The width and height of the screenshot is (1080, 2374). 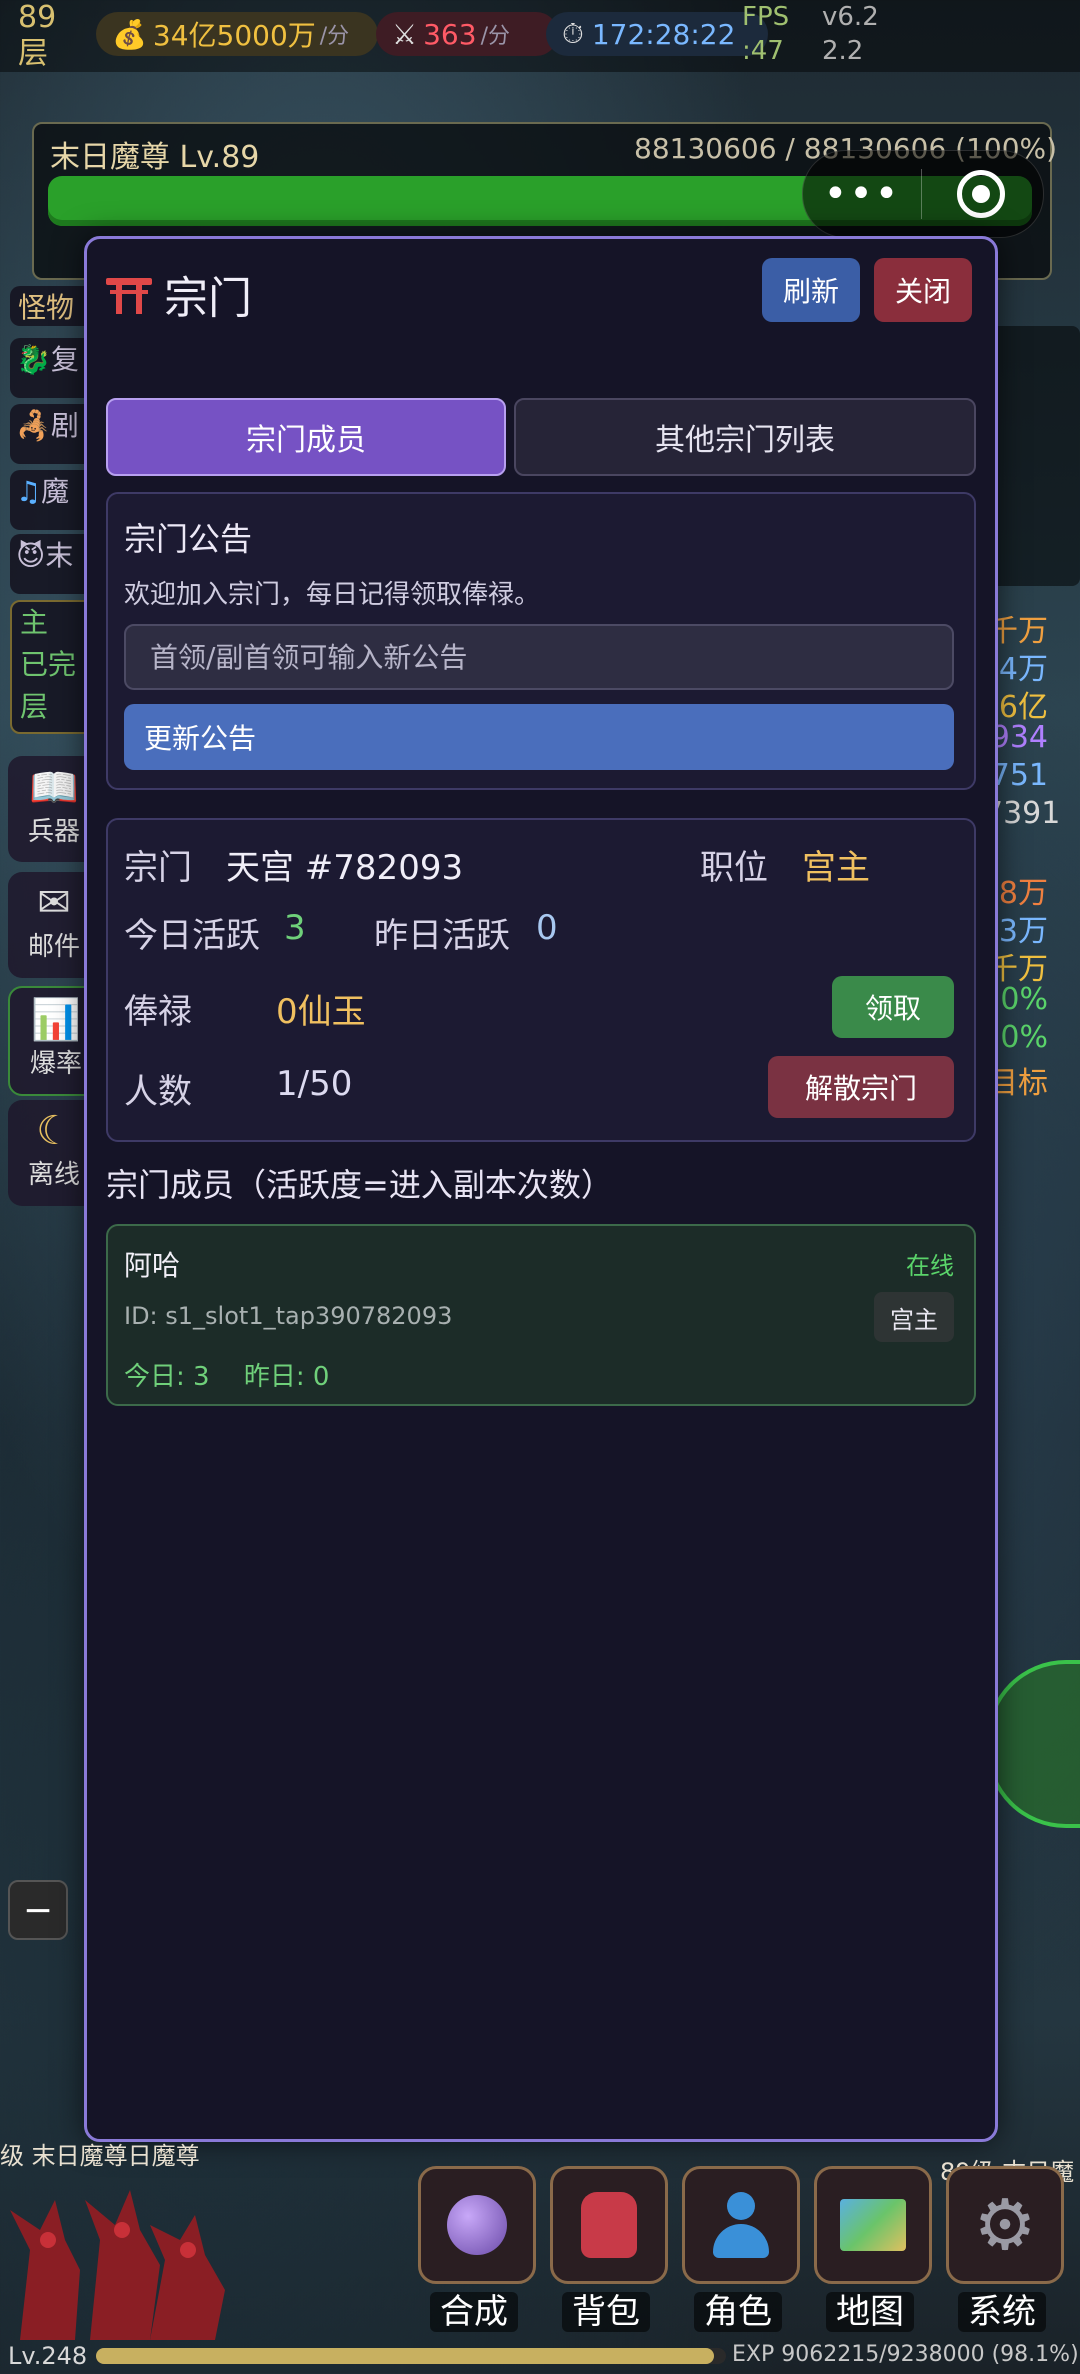 I want to click on close-miniprogram-icon, so click(x=981, y=194).